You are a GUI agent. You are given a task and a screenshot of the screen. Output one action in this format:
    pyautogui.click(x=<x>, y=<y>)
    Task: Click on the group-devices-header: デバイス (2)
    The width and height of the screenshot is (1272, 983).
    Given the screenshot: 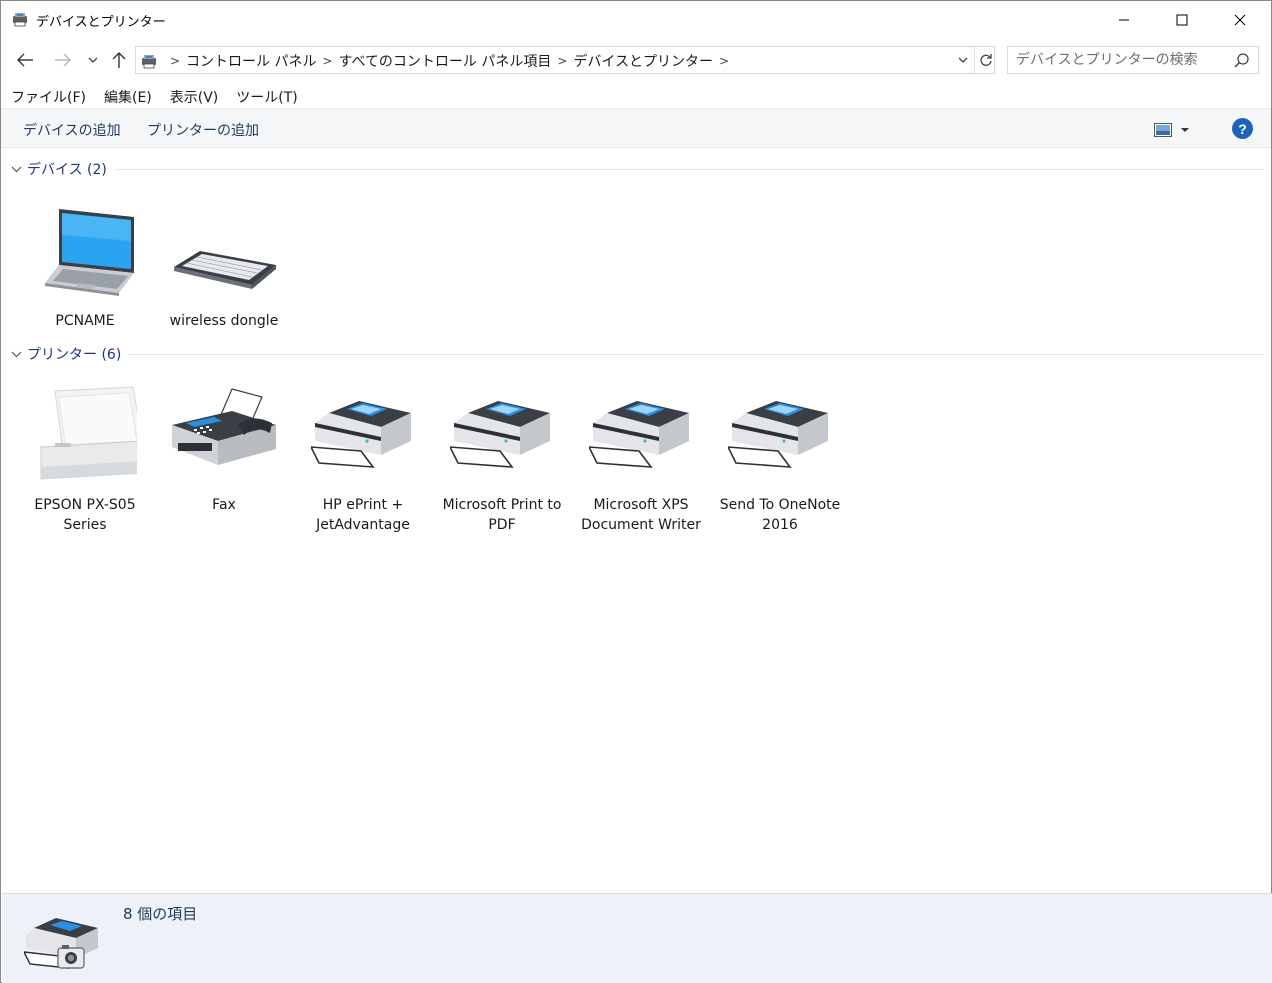 What is the action you would take?
    pyautogui.click(x=636, y=169)
    